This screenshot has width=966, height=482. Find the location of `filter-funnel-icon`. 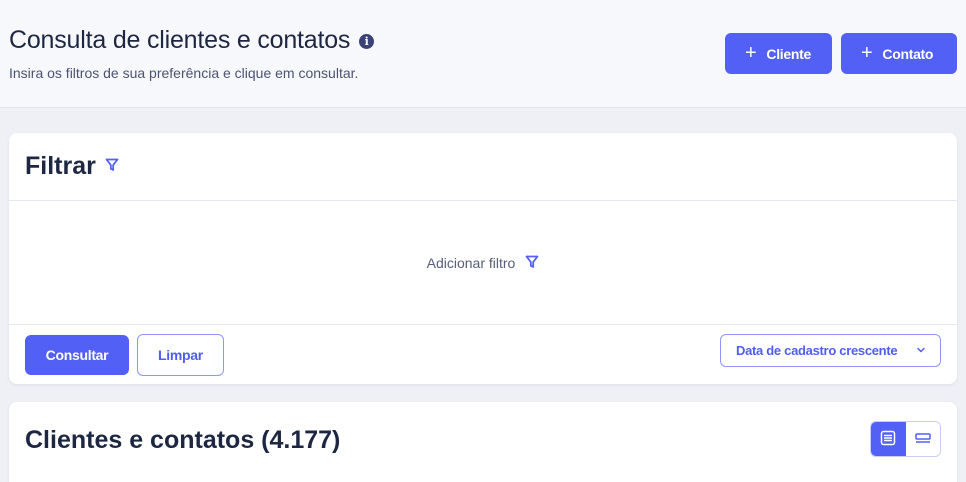

filter-funnel-icon is located at coordinates (112, 167).